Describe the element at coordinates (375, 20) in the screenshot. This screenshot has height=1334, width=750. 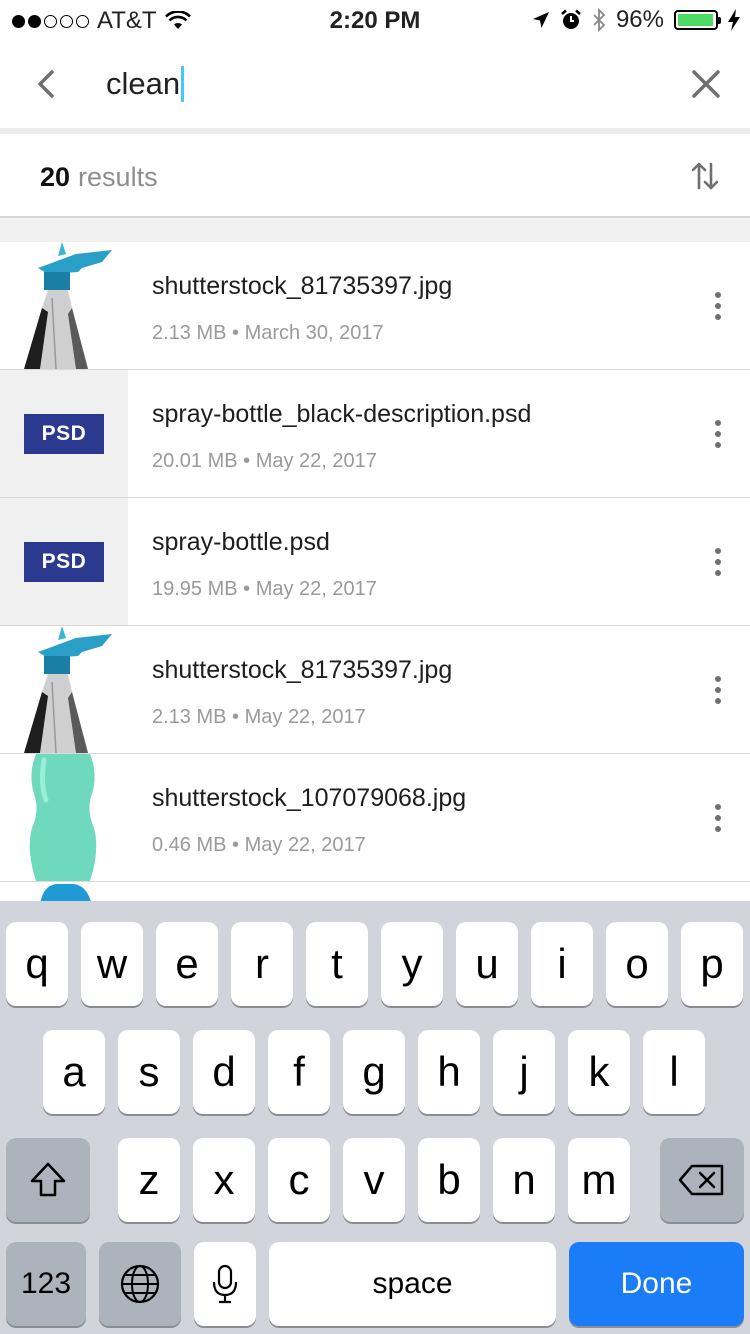
I see `status-bar: AT&T 2:20 PM 96%` at that location.